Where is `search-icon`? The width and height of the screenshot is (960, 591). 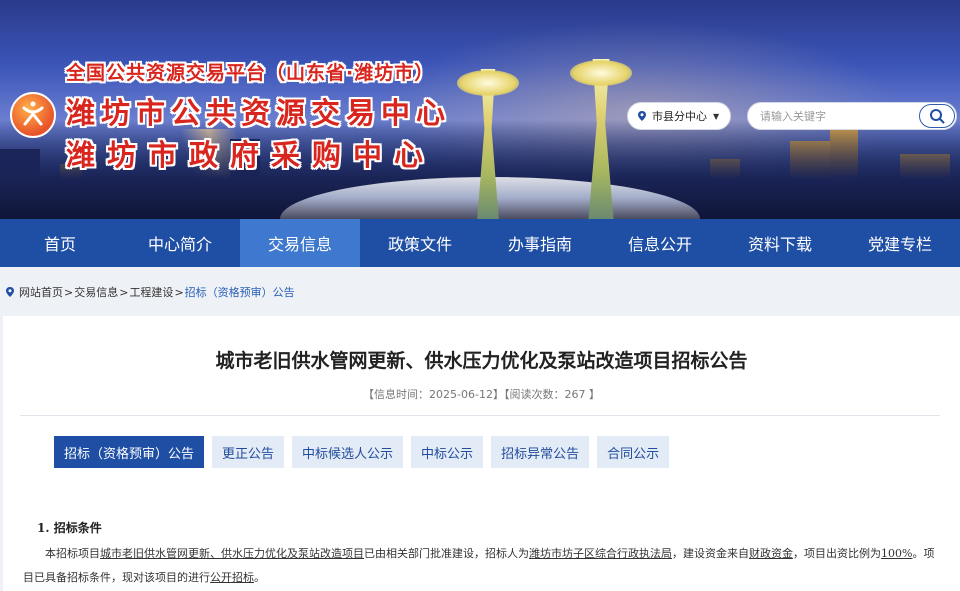 search-icon is located at coordinates (937, 116).